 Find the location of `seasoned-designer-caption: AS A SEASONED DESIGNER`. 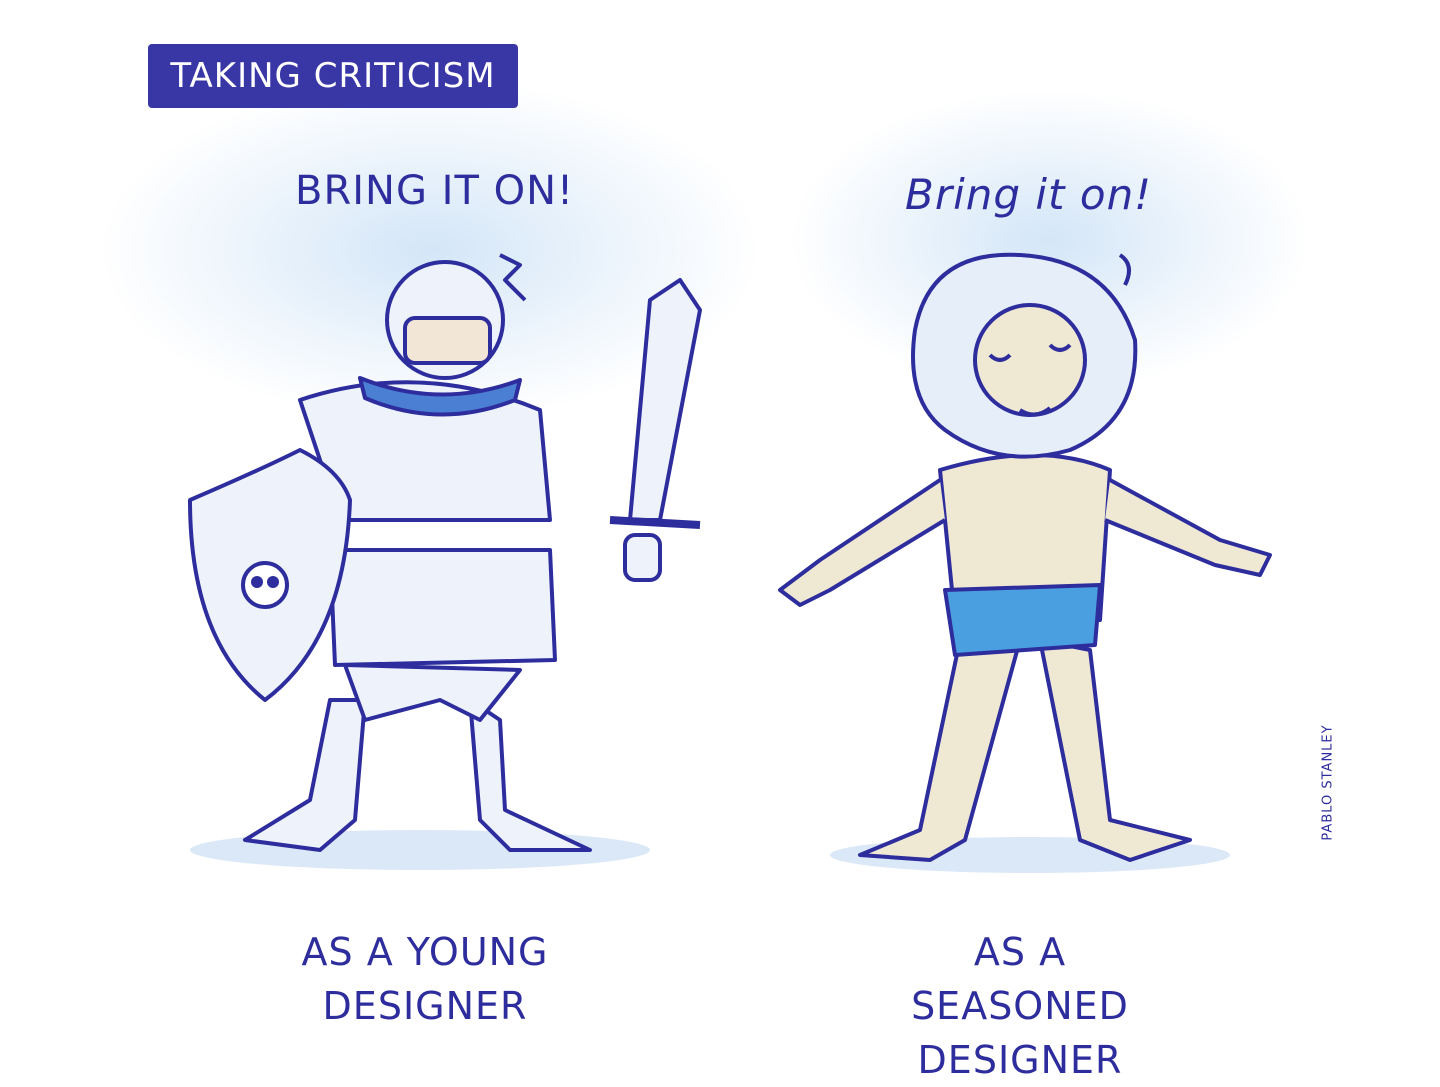

seasoned-designer-caption: AS A SEASONED DESIGNER is located at coordinates (1020, 1006).